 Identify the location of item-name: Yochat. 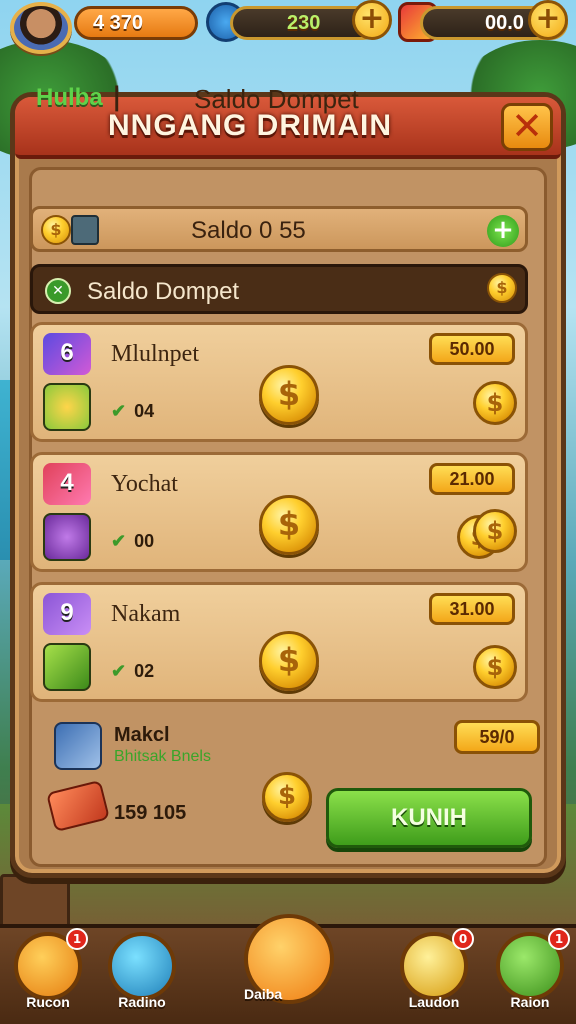
(144, 484).